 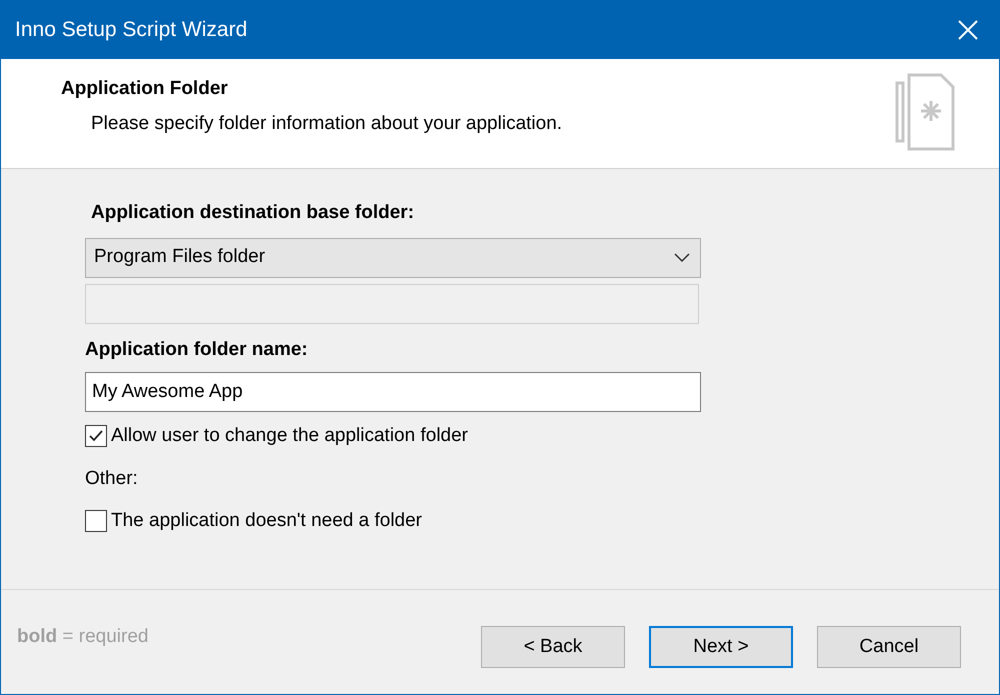 I want to click on checkbox-label: The application doesn't need a folder, so click(x=266, y=521).